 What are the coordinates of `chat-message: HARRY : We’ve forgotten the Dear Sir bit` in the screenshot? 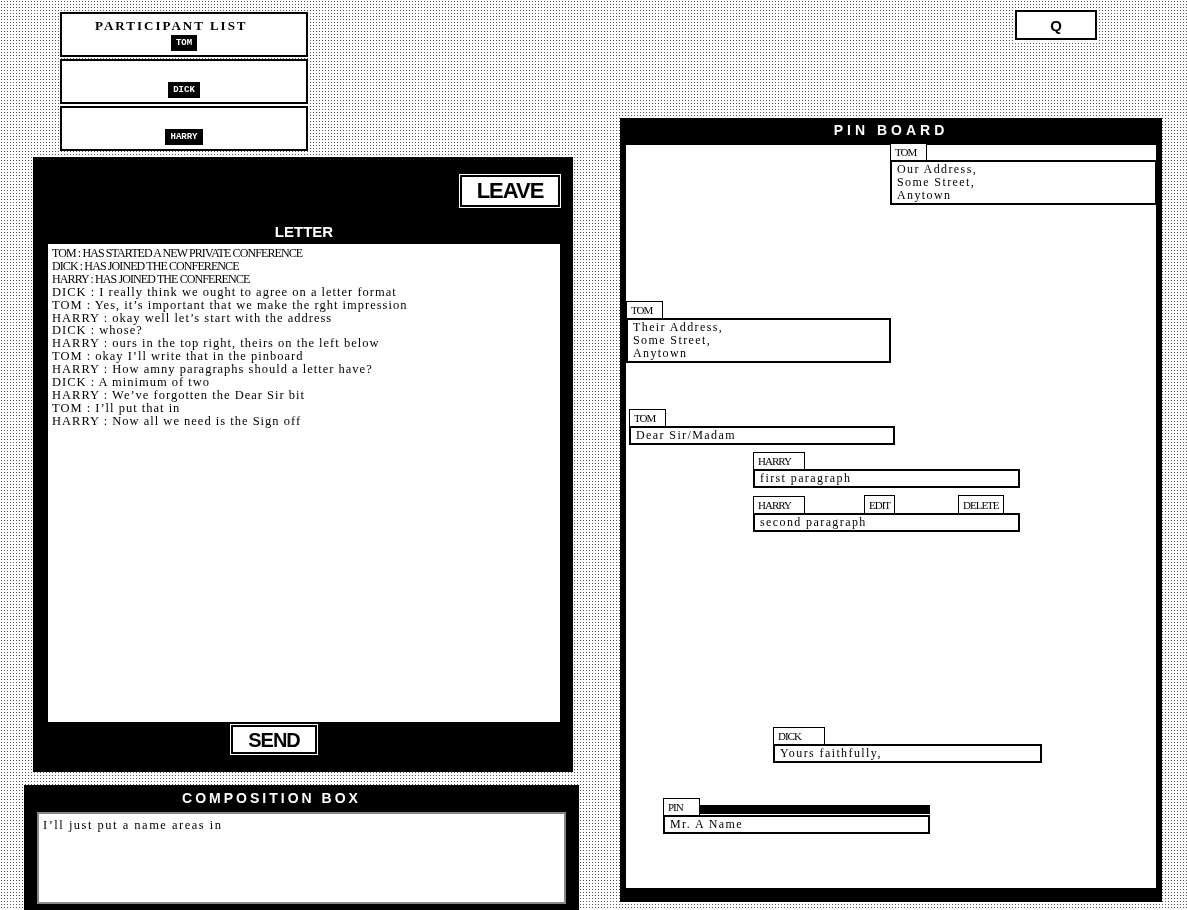 It's located at (179, 395).